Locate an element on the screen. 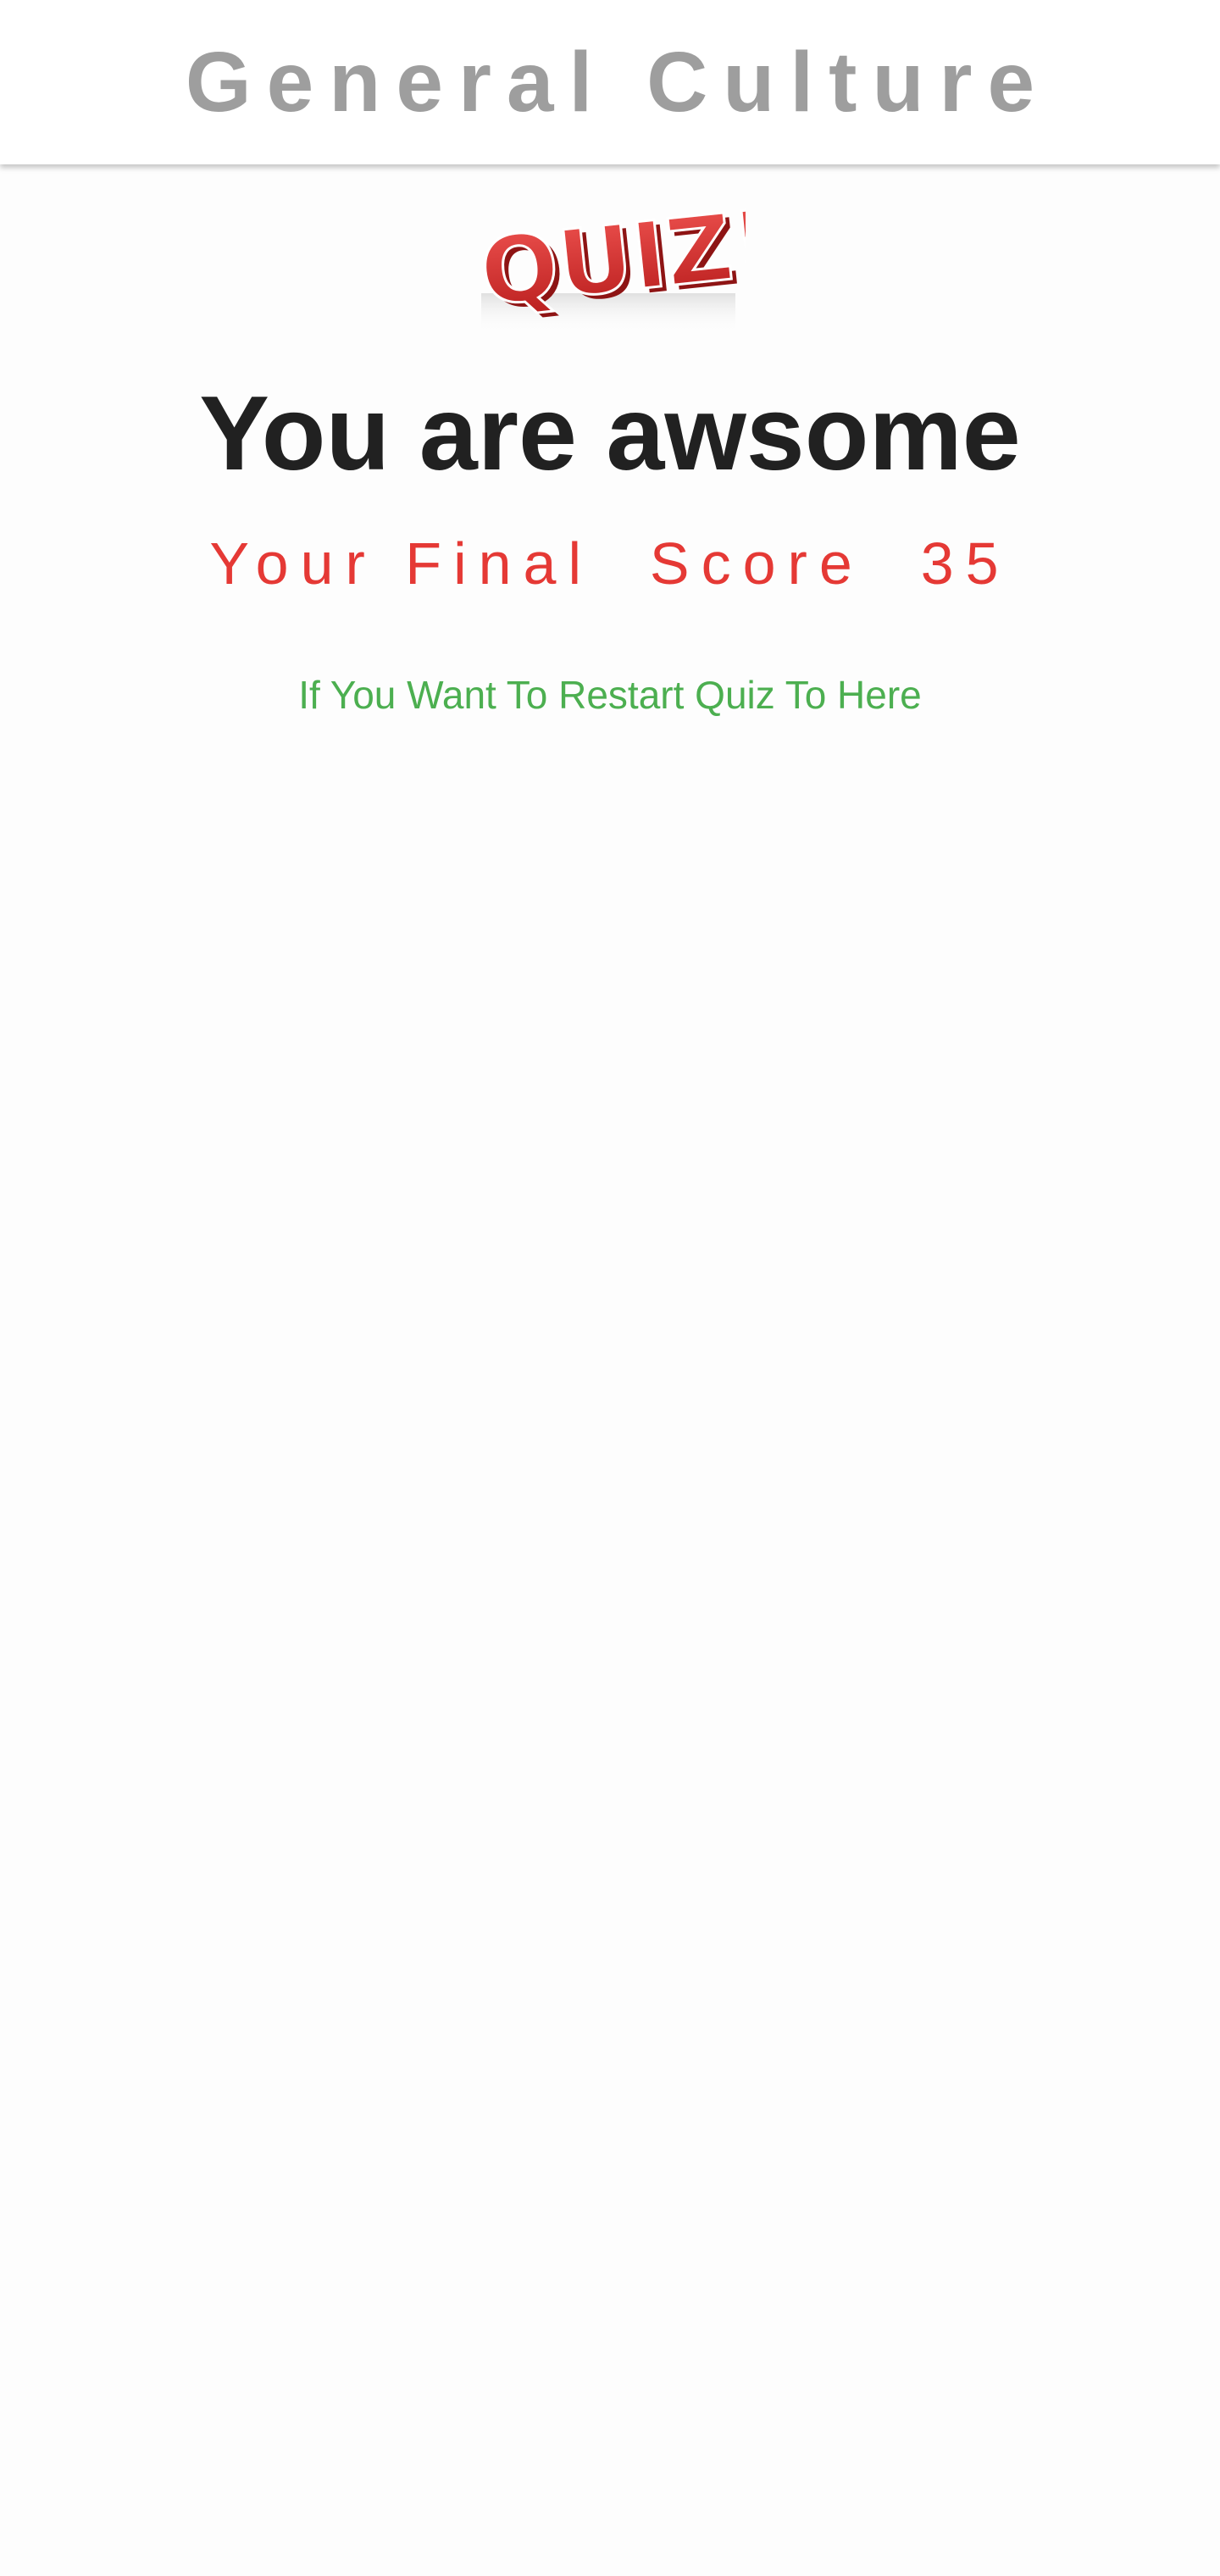  final-score: Your Final Score 35 is located at coordinates (610, 563).